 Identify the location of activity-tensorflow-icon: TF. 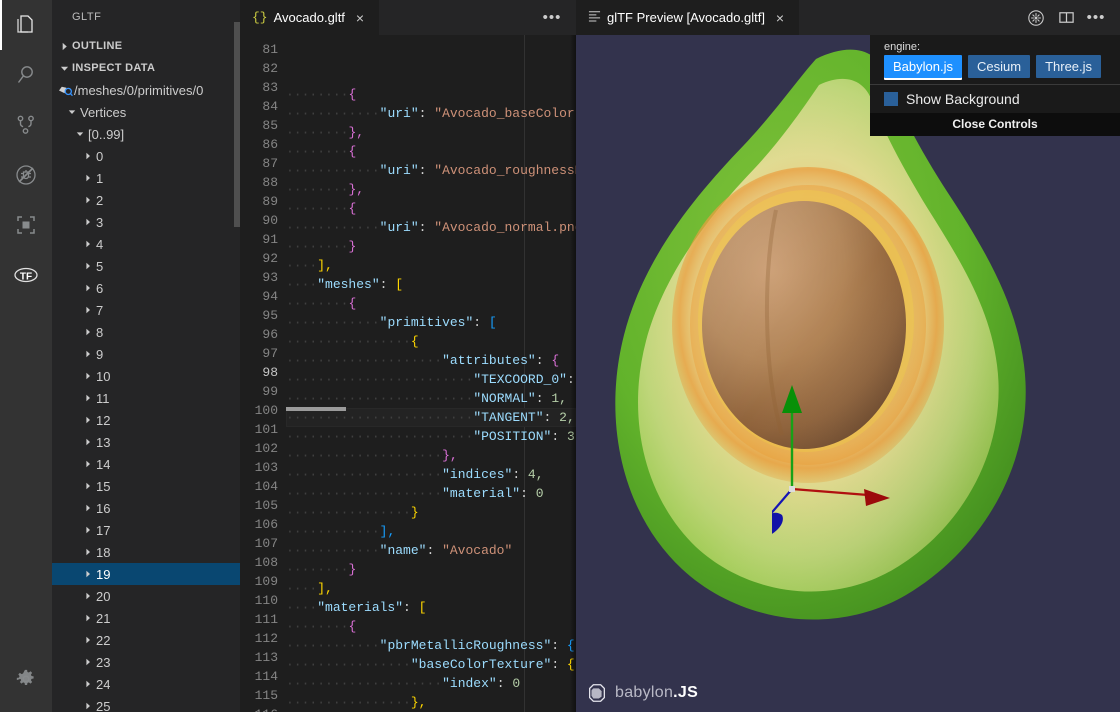
(26, 275).